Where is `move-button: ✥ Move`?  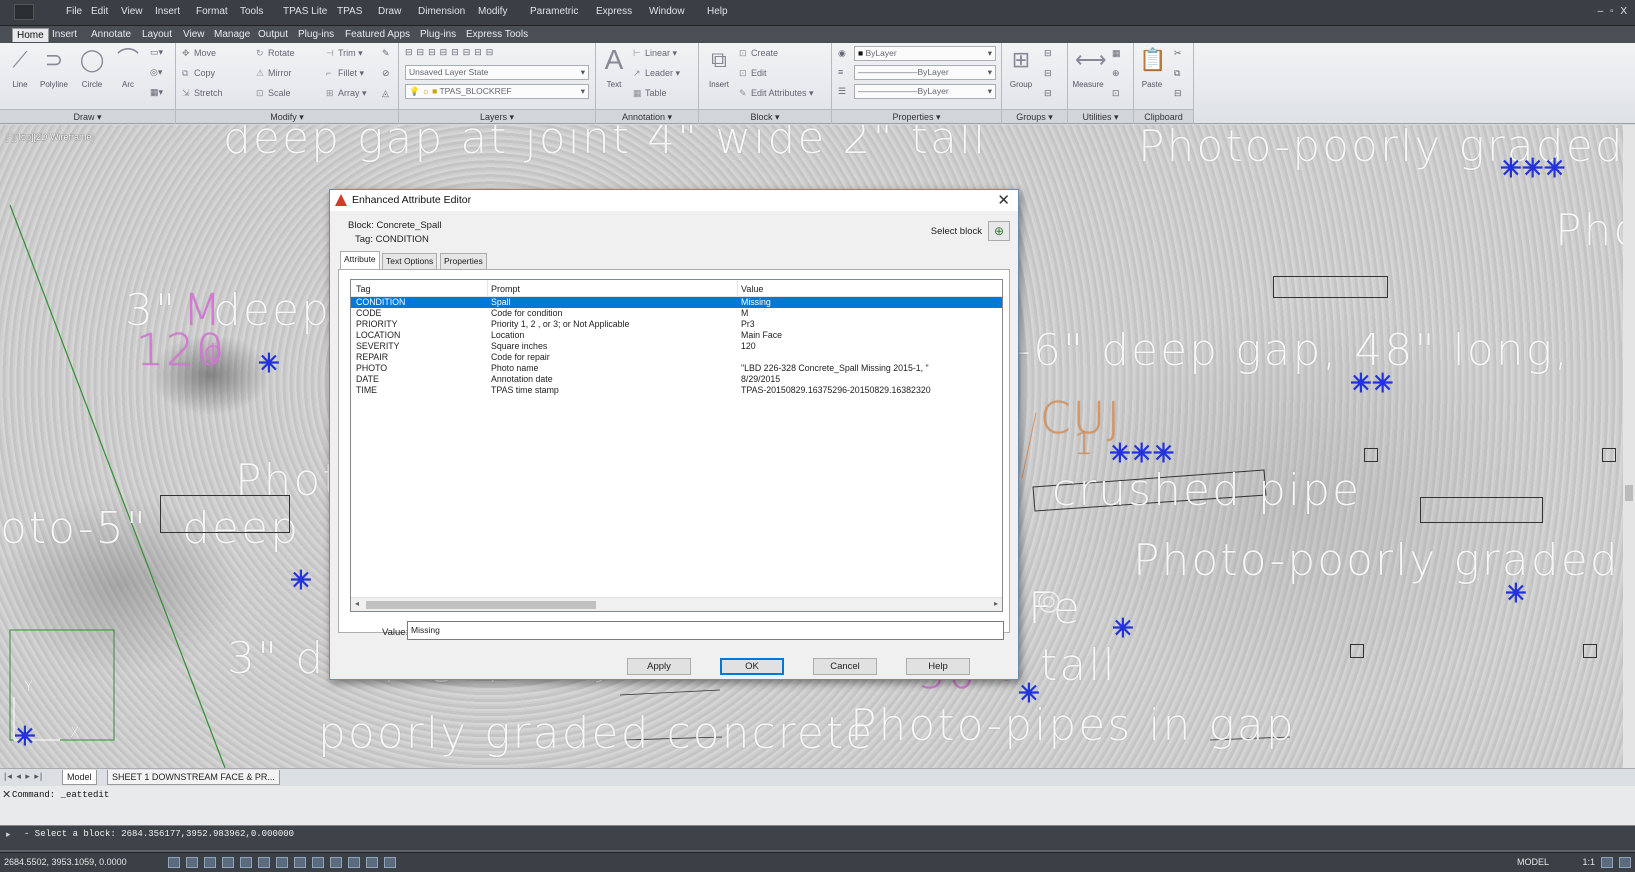 move-button: ✥ Move is located at coordinates (199, 53).